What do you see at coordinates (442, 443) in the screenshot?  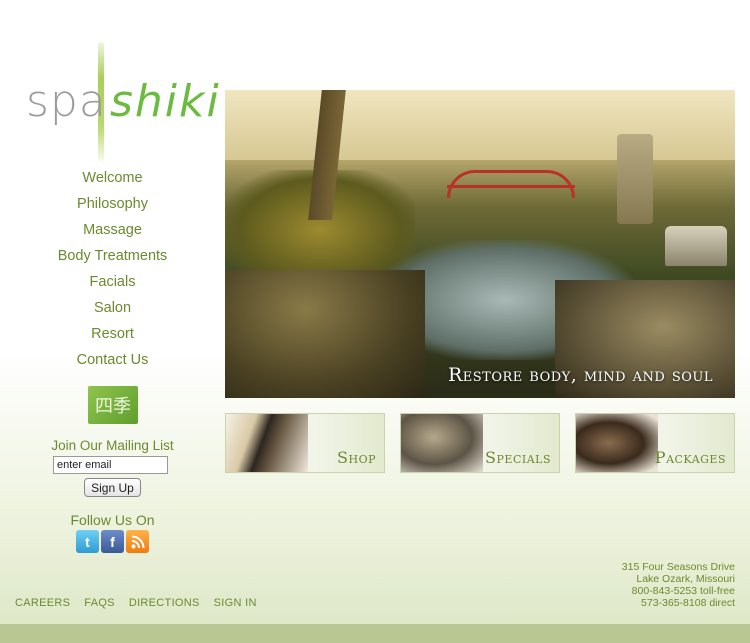 I see `specials-image` at bounding box center [442, 443].